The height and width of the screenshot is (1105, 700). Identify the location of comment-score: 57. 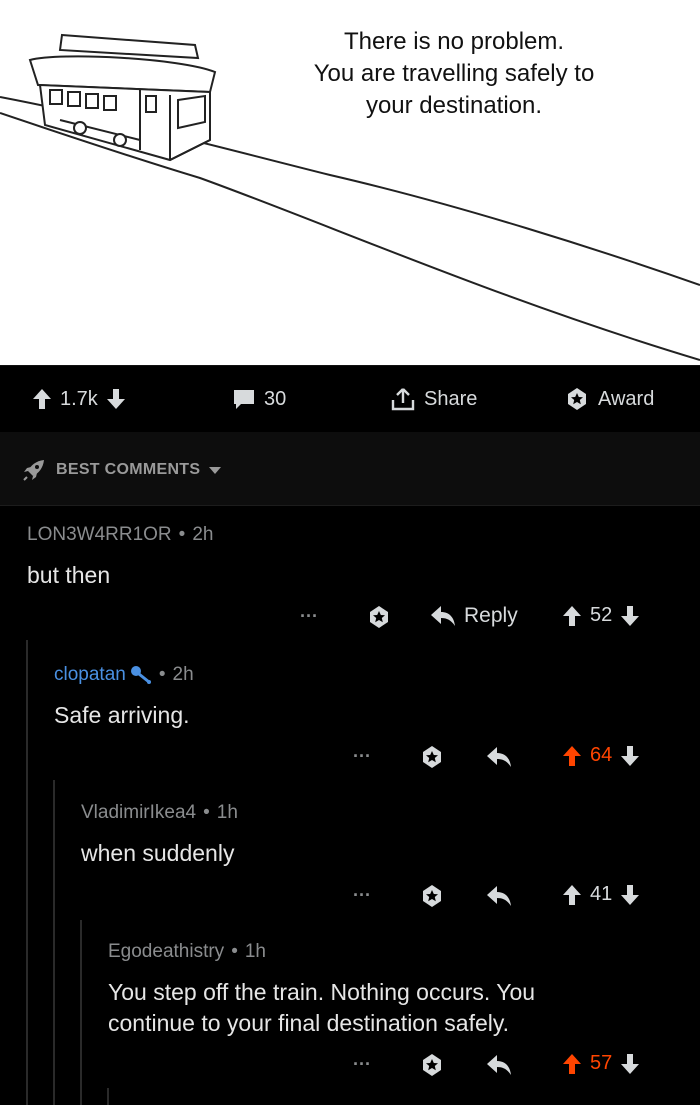
(601, 1063).